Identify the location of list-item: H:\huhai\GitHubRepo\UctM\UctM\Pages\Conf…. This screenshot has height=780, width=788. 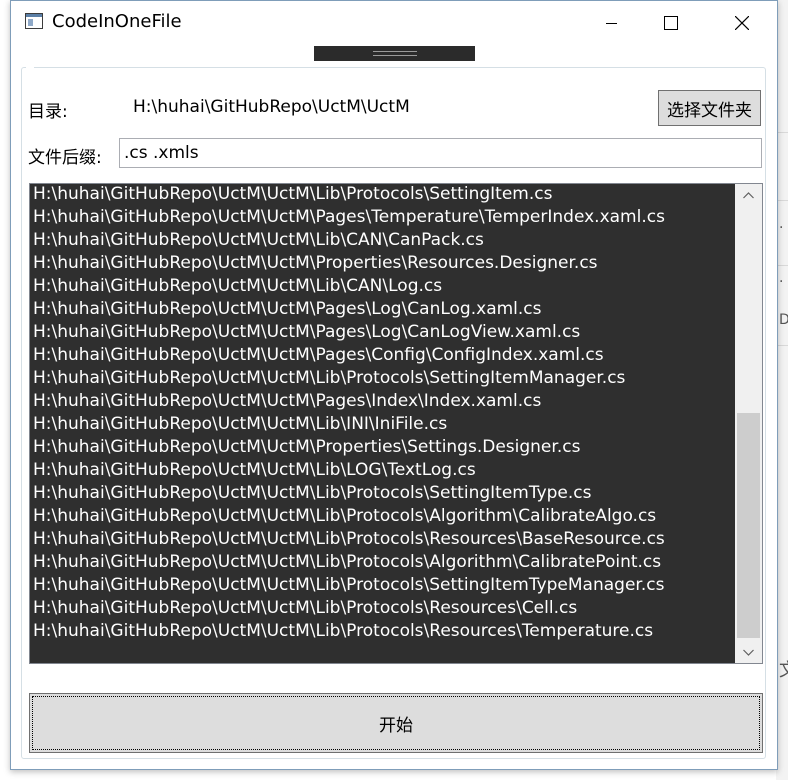
(383, 356).